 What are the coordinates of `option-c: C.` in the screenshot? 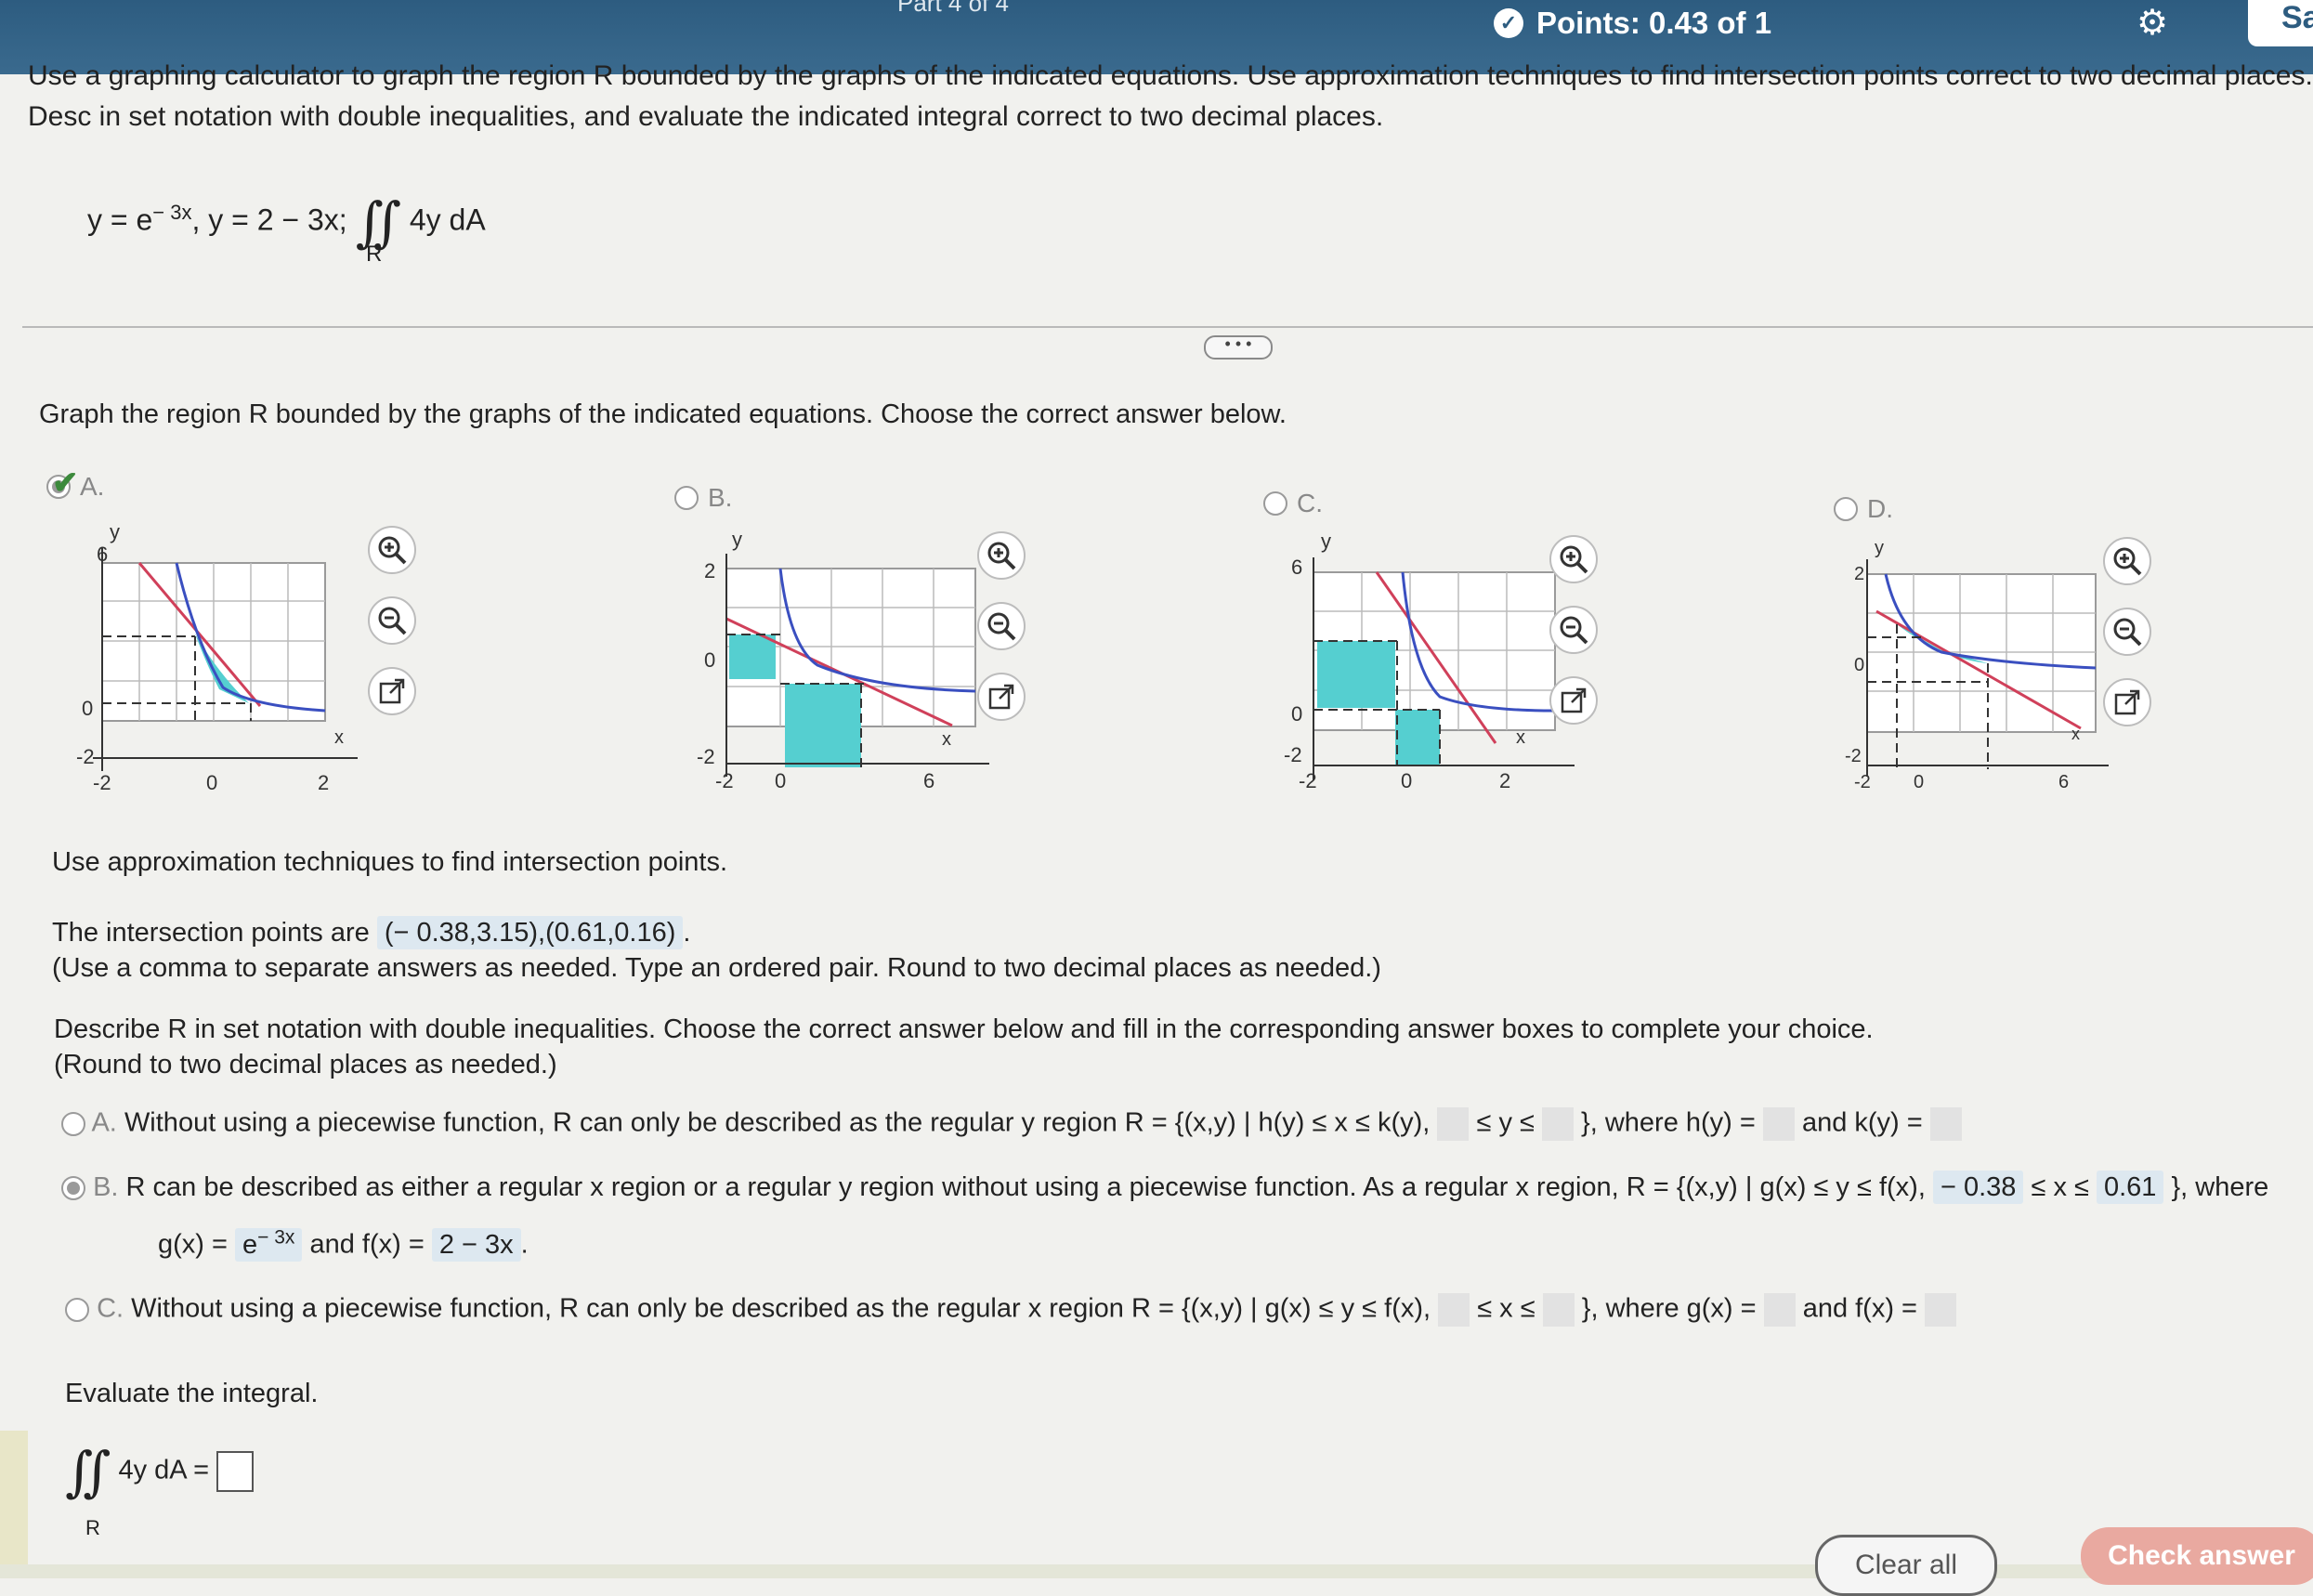 It's located at (1293, 504).